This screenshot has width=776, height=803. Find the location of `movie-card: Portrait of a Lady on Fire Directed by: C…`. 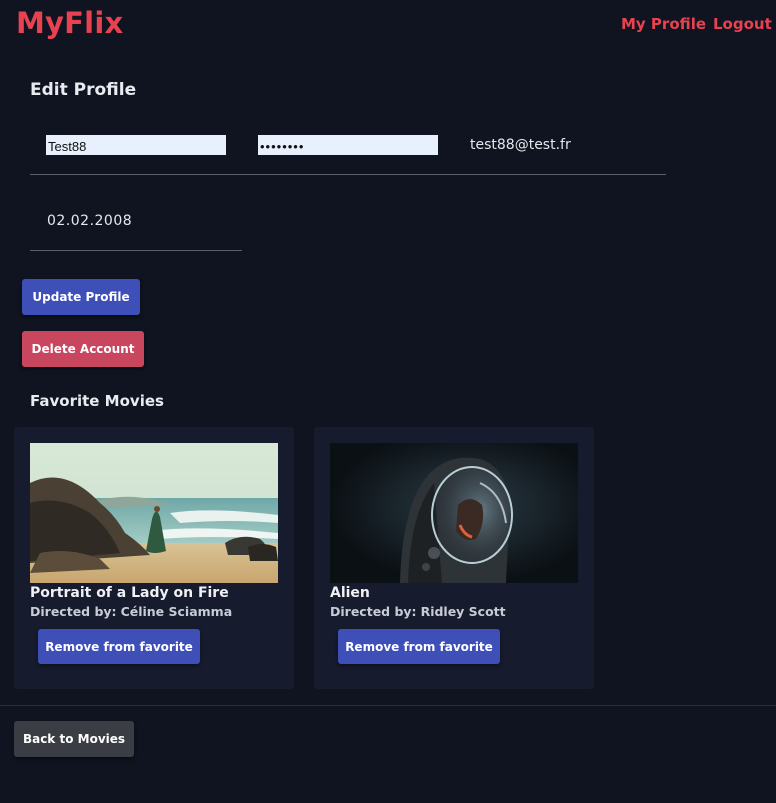

movie-card: Portrait of a Lady on Fire Directed by: C… is located at coordinates (154, 558).